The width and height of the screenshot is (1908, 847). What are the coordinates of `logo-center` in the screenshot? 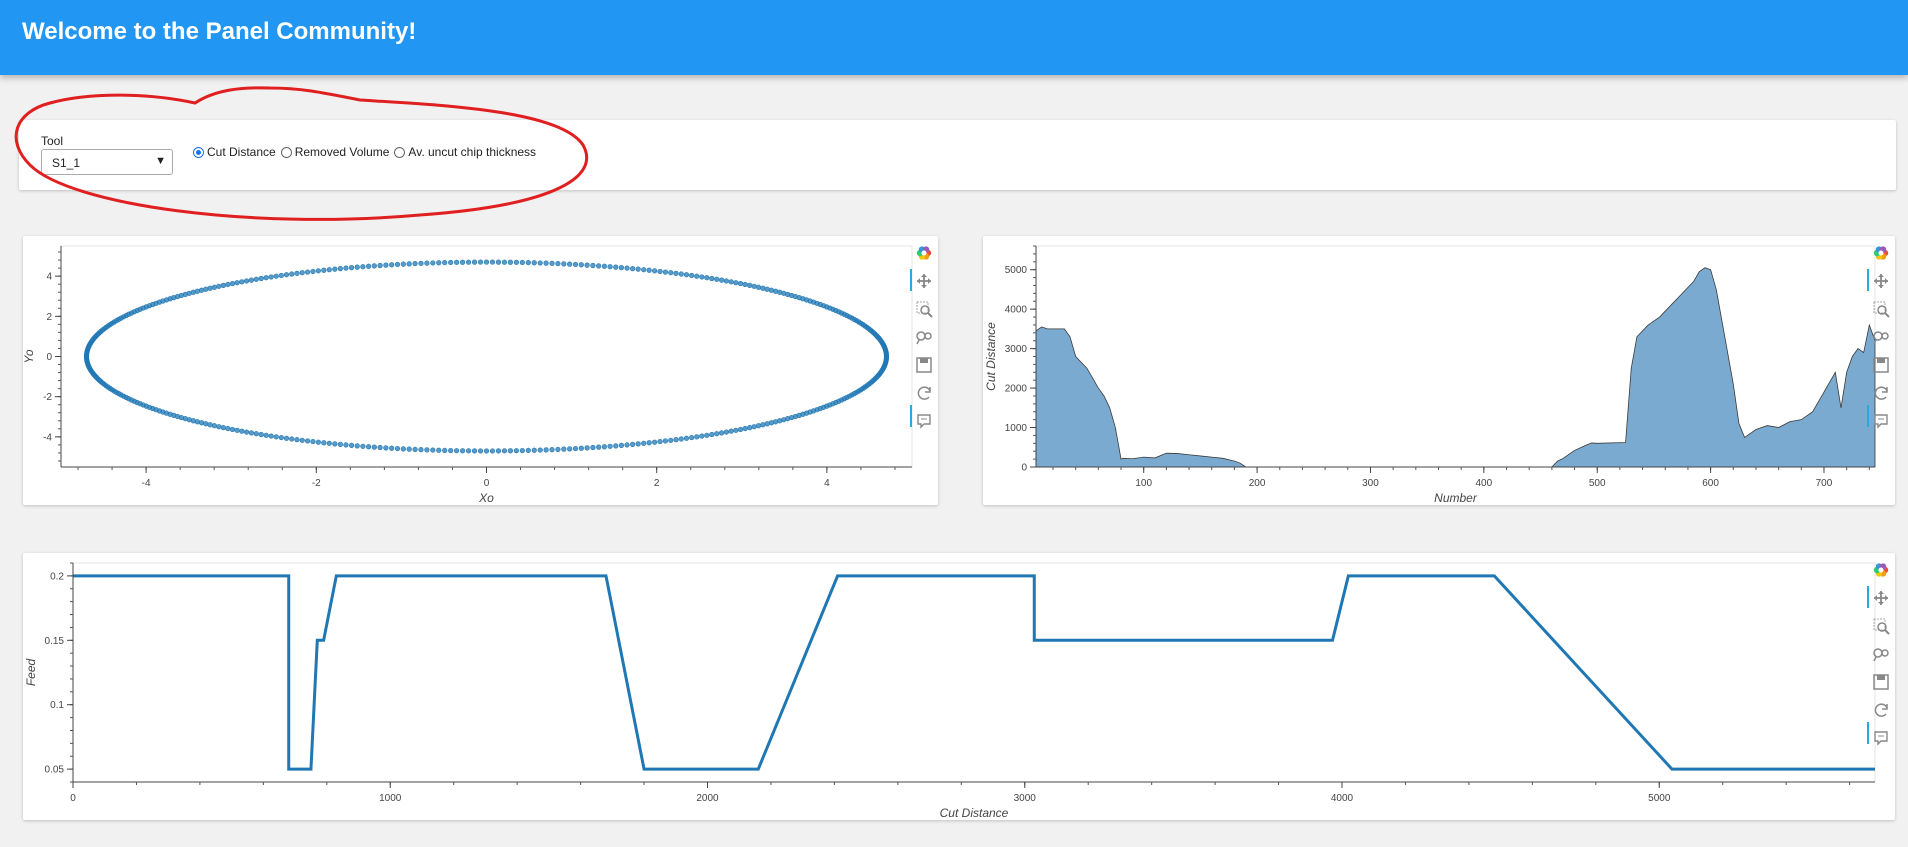 It's located at (1881, 570).